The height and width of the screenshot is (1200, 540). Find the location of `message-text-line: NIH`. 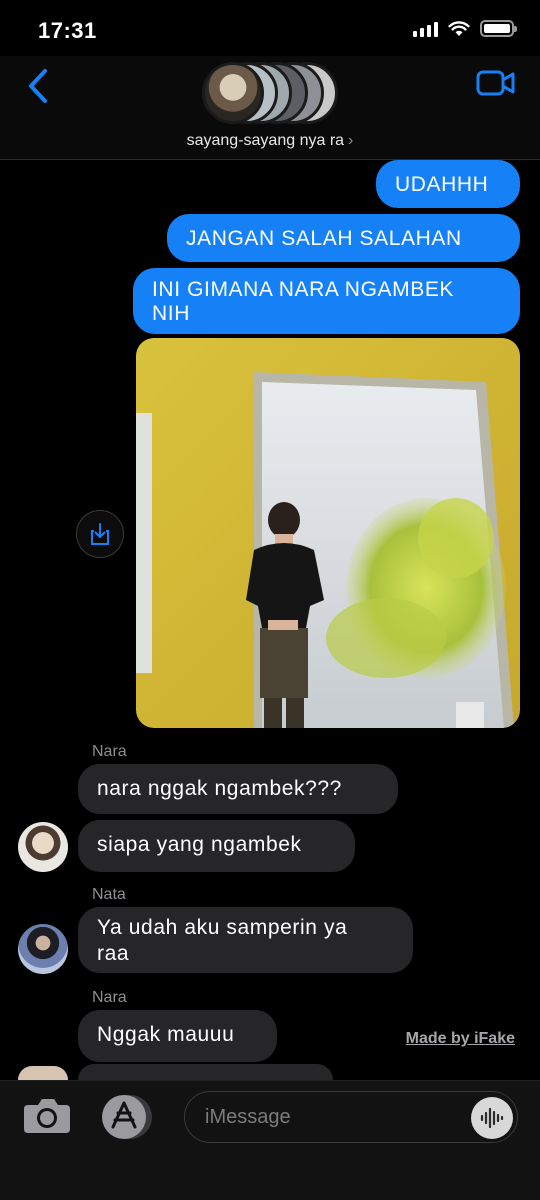

message-text-line: NIH is located at coordinates (171, 313).